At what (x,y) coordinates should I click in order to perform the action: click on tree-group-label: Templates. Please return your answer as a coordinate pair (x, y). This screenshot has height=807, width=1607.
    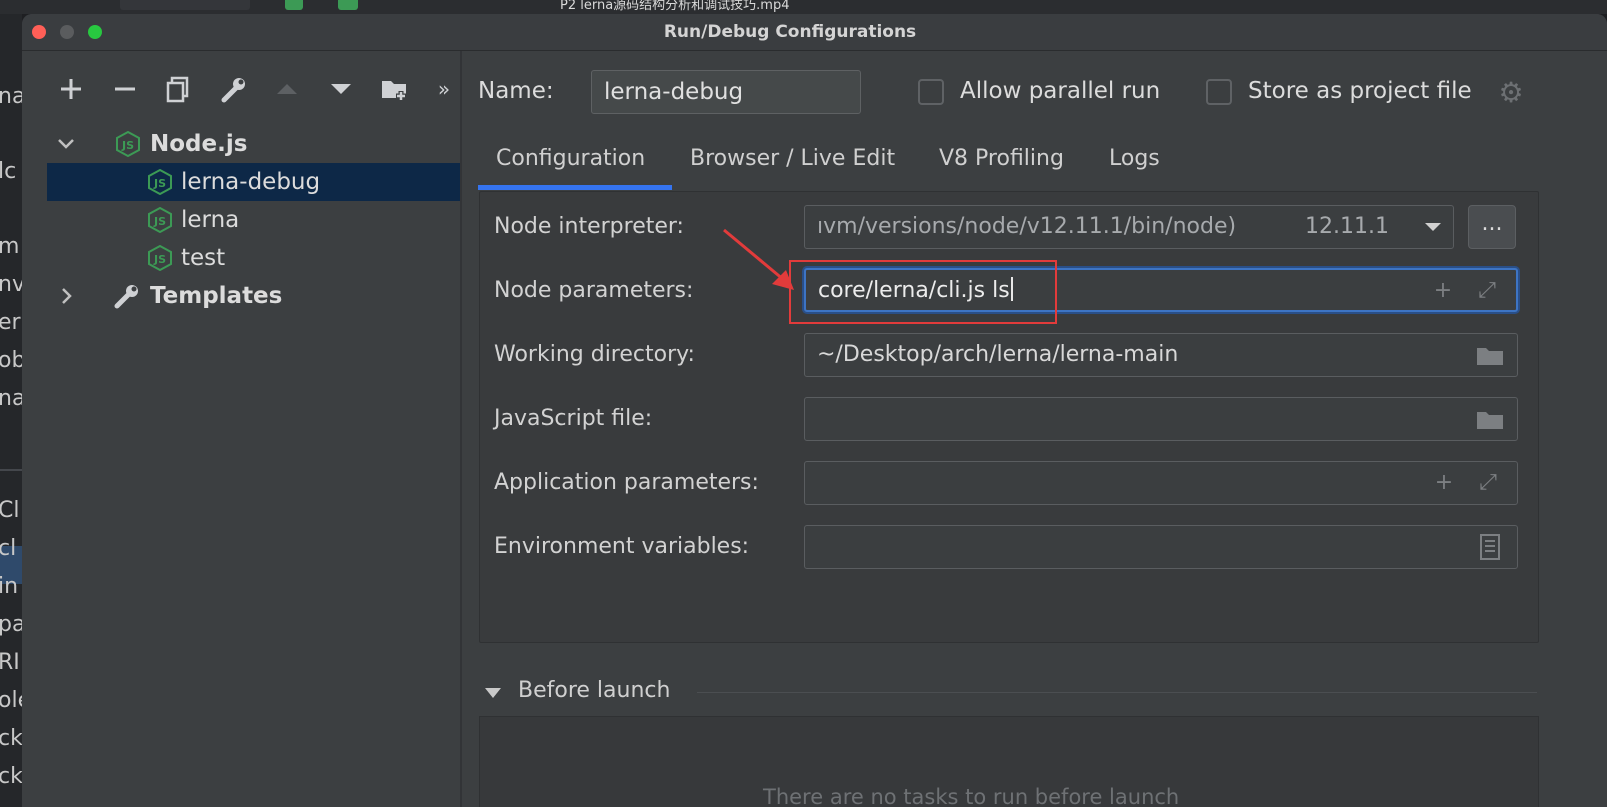
    Looking at the image, I should click on (216, 296).